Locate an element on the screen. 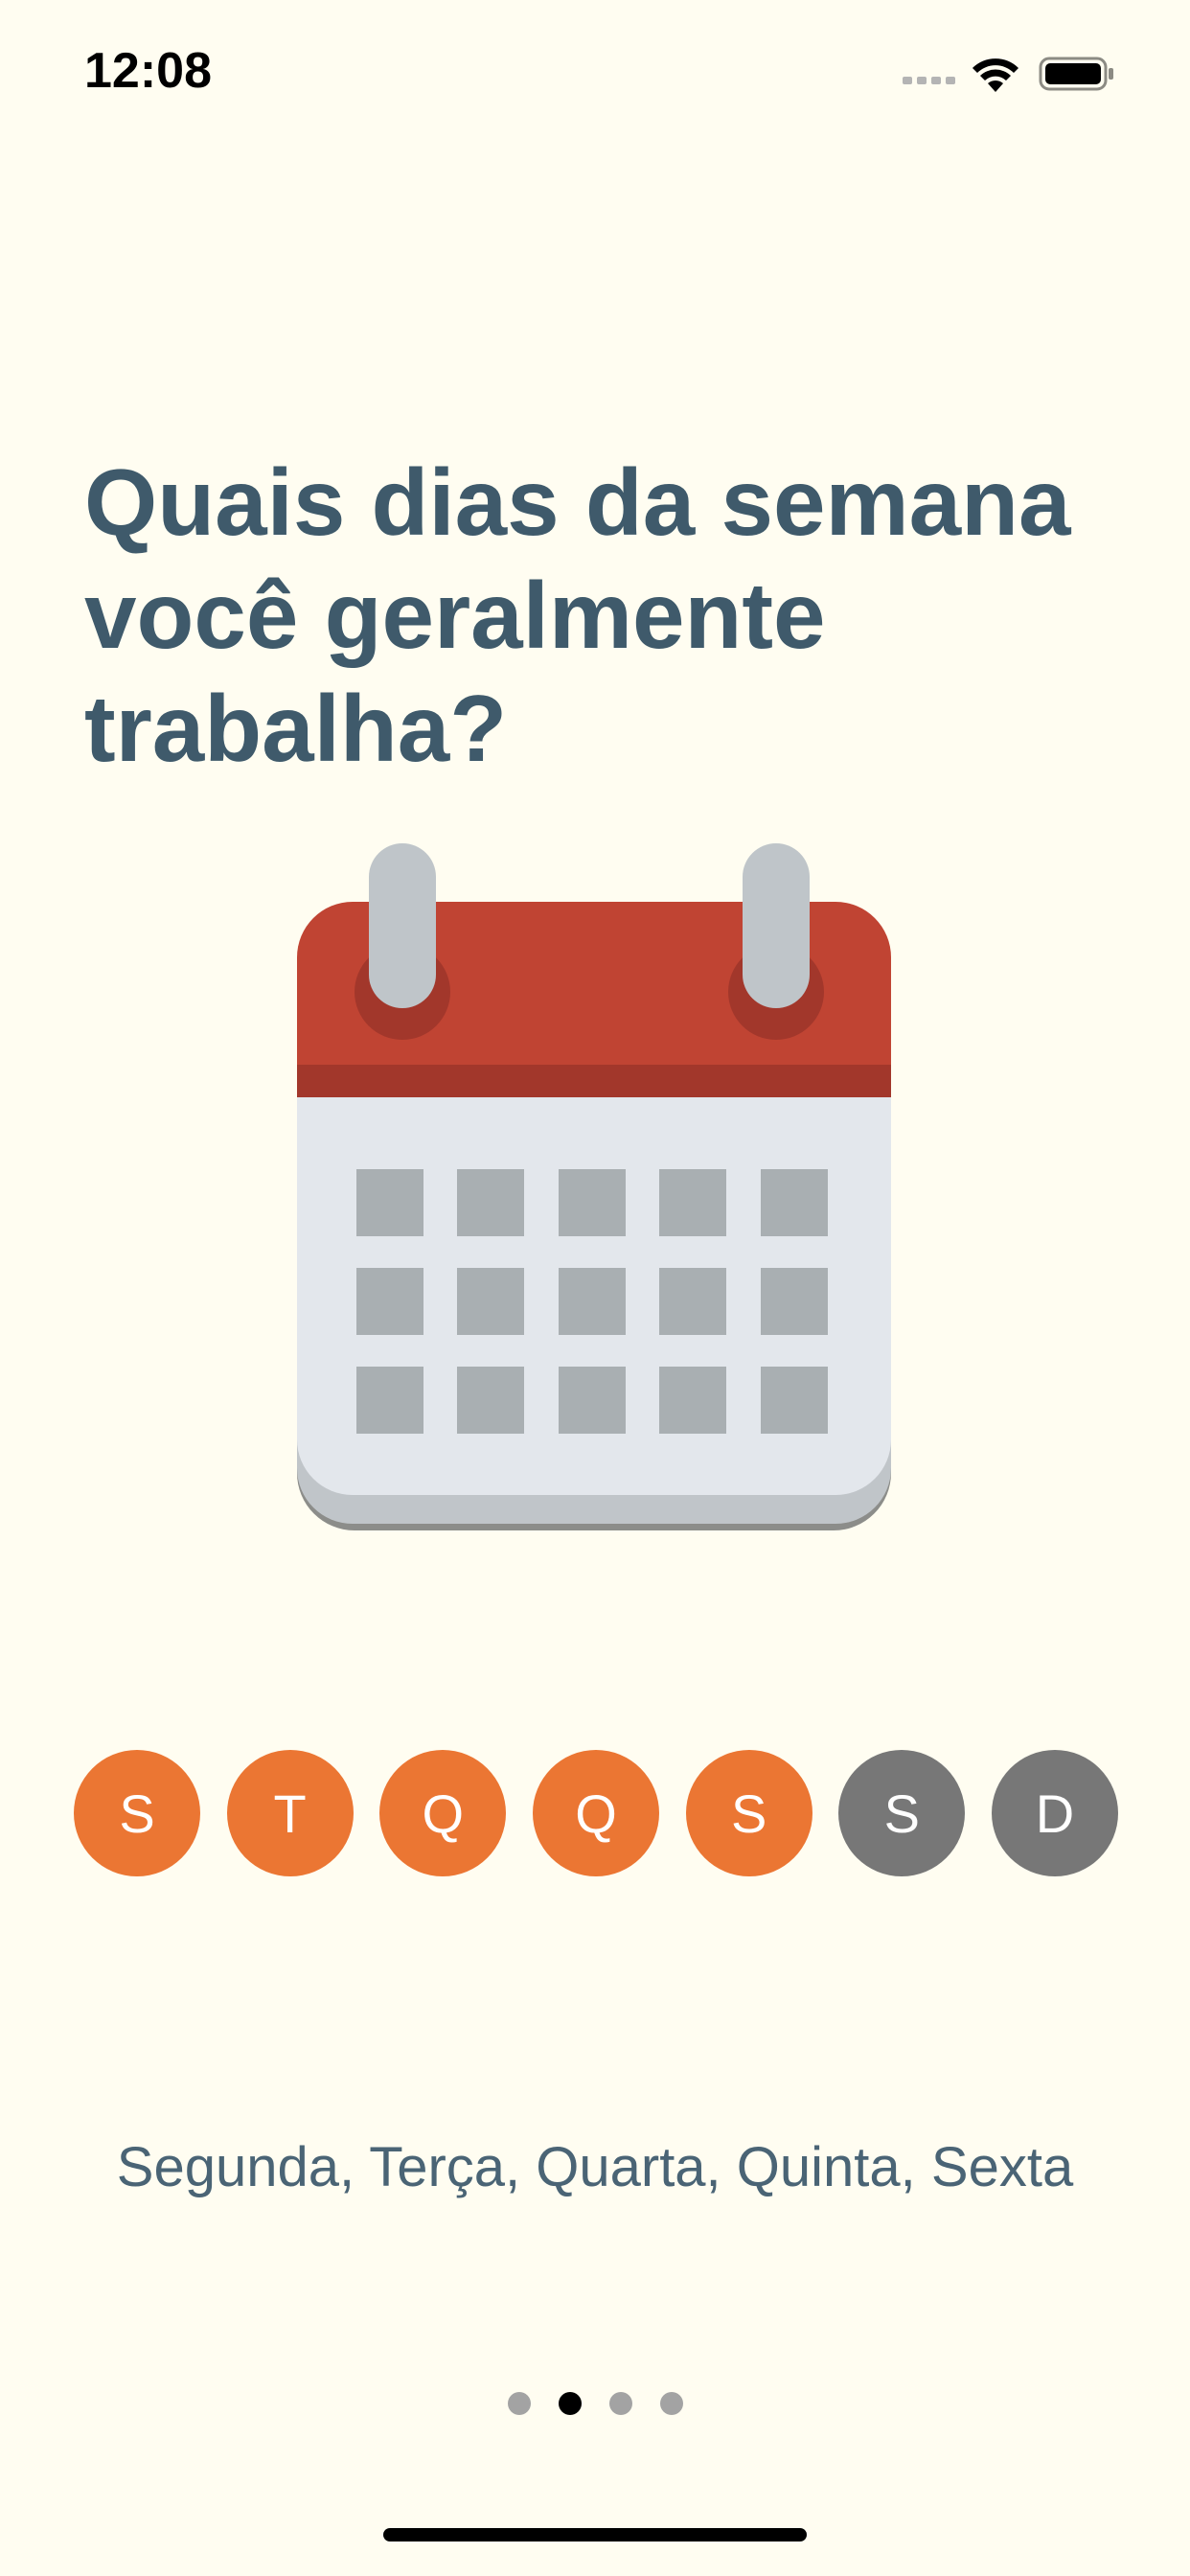 The image size is (1190, 2576). battery-icon is located at coordinates (1076, 74).